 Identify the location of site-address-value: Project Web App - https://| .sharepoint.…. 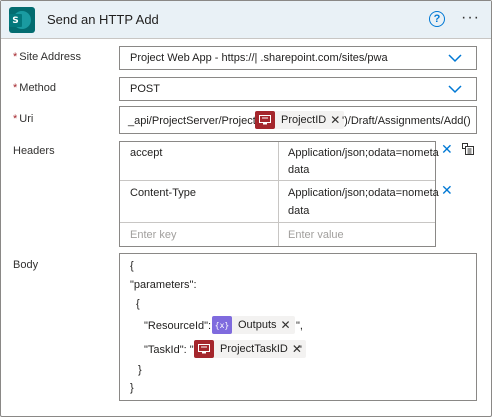
(259, 58).